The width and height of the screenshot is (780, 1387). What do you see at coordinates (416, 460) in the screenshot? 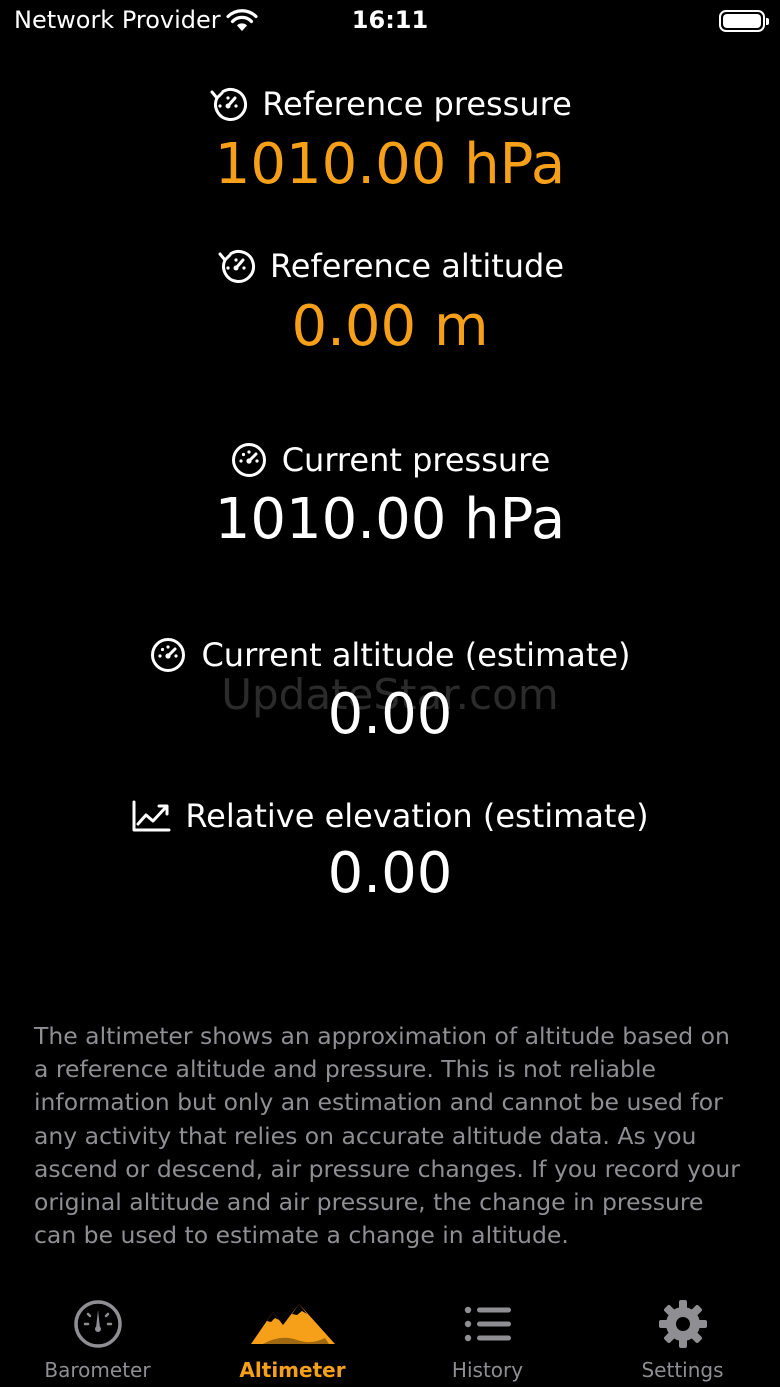
I see `current-pressure-label: Current pressure` at bounding box center [416, 460].